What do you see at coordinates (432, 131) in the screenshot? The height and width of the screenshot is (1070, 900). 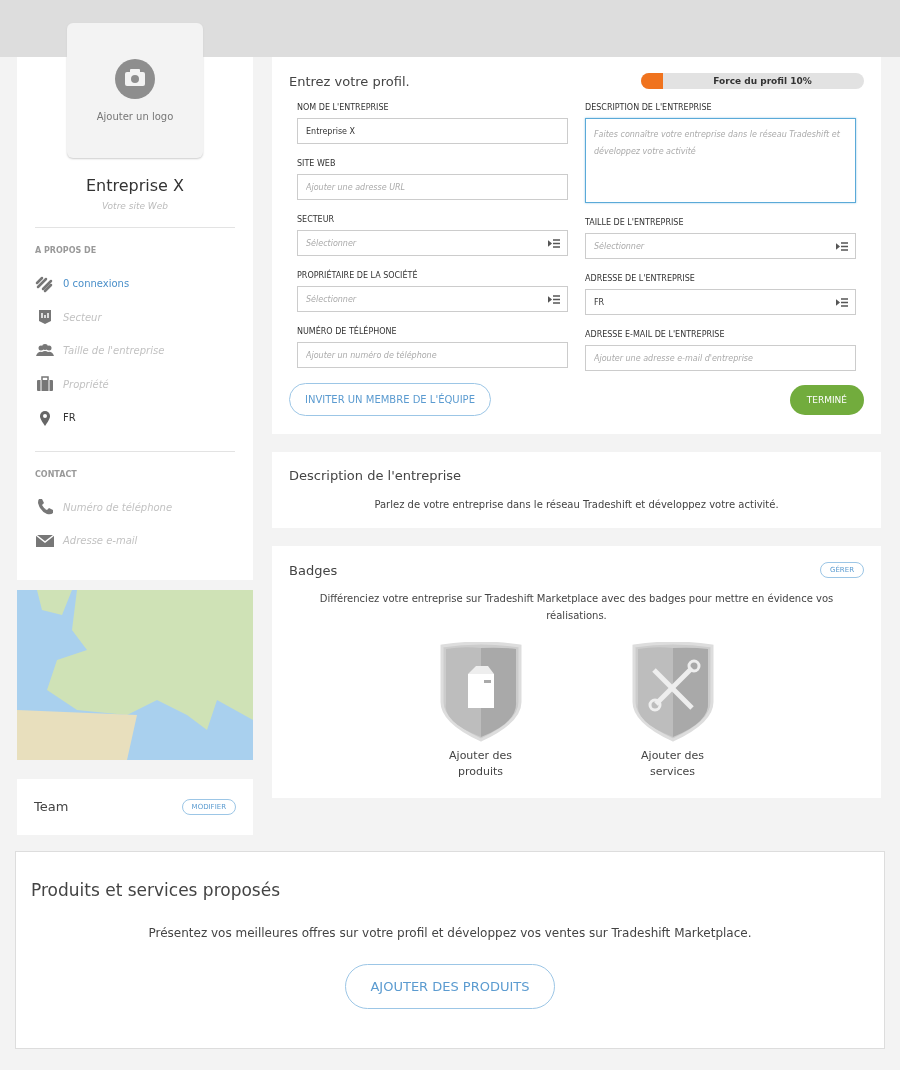 I see `input-field: Entreprise X` at bounding box center [432, 131].